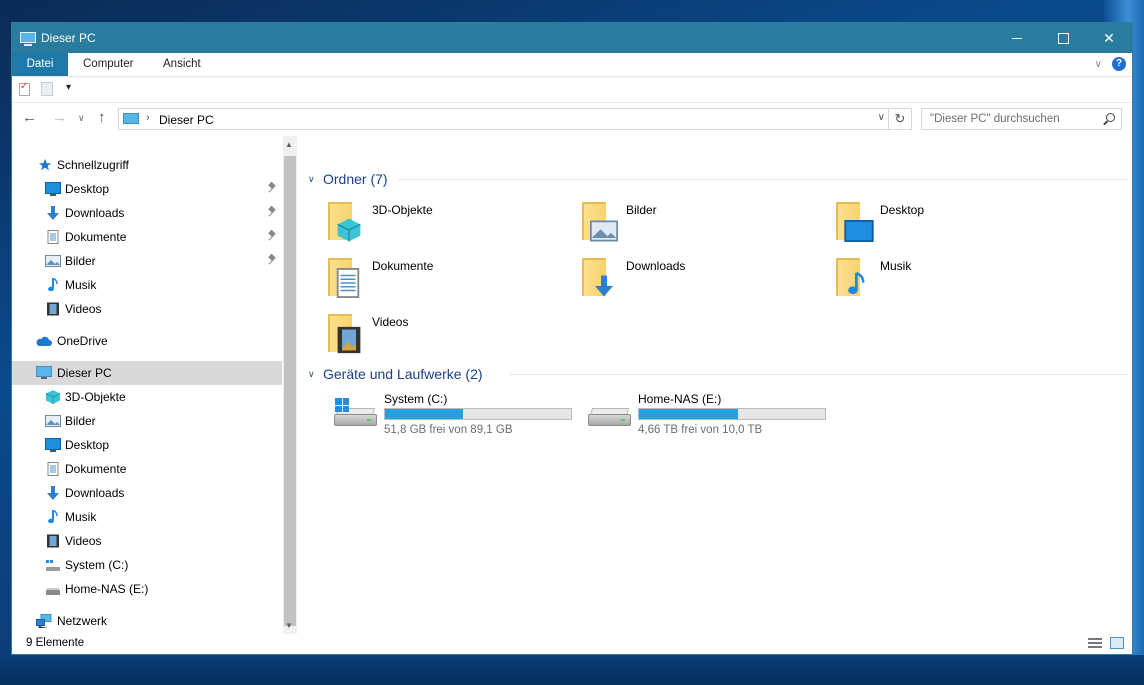 The image size is (1144, 685). Describe the element at coordinates (1109, 38) in the screenshot. I see `close-button: ✕` at that location.